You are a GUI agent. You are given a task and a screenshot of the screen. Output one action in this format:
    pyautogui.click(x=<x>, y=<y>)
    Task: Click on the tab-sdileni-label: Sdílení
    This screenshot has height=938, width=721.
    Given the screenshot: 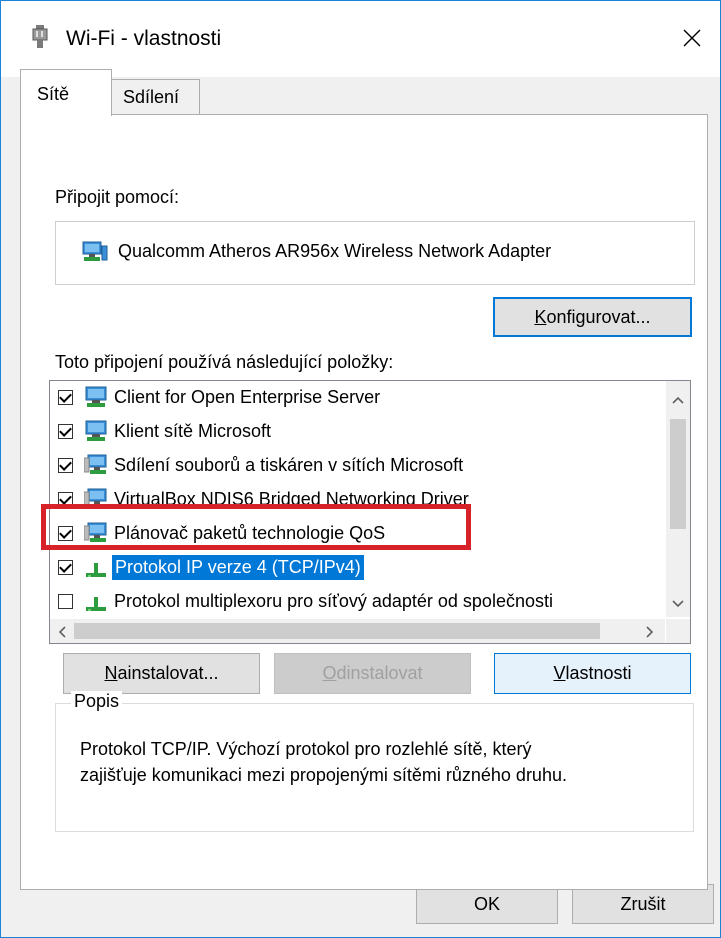 What is the action you would take?
    pyautogui.click(x=151, y=97)
    